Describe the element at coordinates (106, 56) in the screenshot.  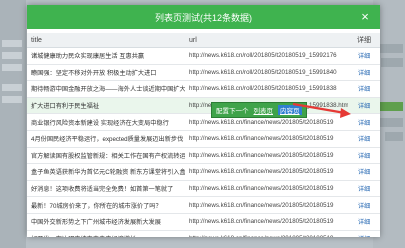
I see `row-title: 诸城健康助力民众实现康居生活 互惠共赢` at that location.